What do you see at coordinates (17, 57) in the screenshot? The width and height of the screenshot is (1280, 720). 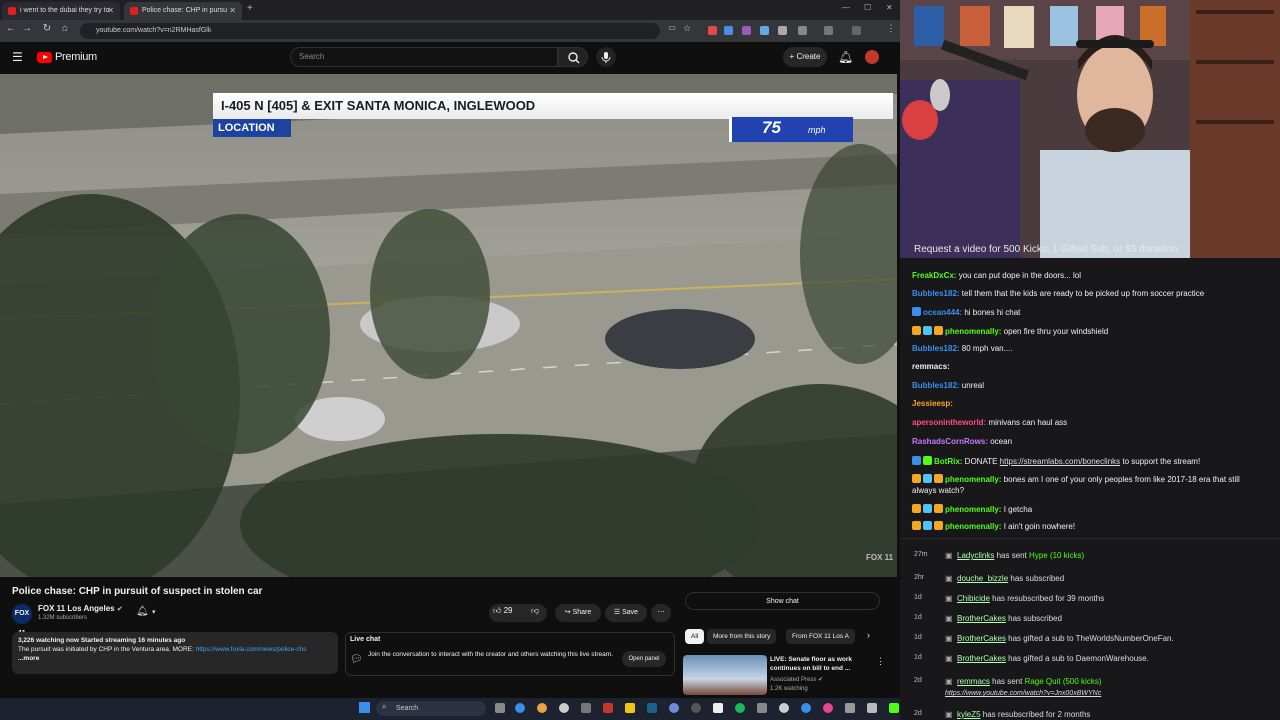 I see `hamburger-menu-icon: ☰` at bounding box center [17, 57].